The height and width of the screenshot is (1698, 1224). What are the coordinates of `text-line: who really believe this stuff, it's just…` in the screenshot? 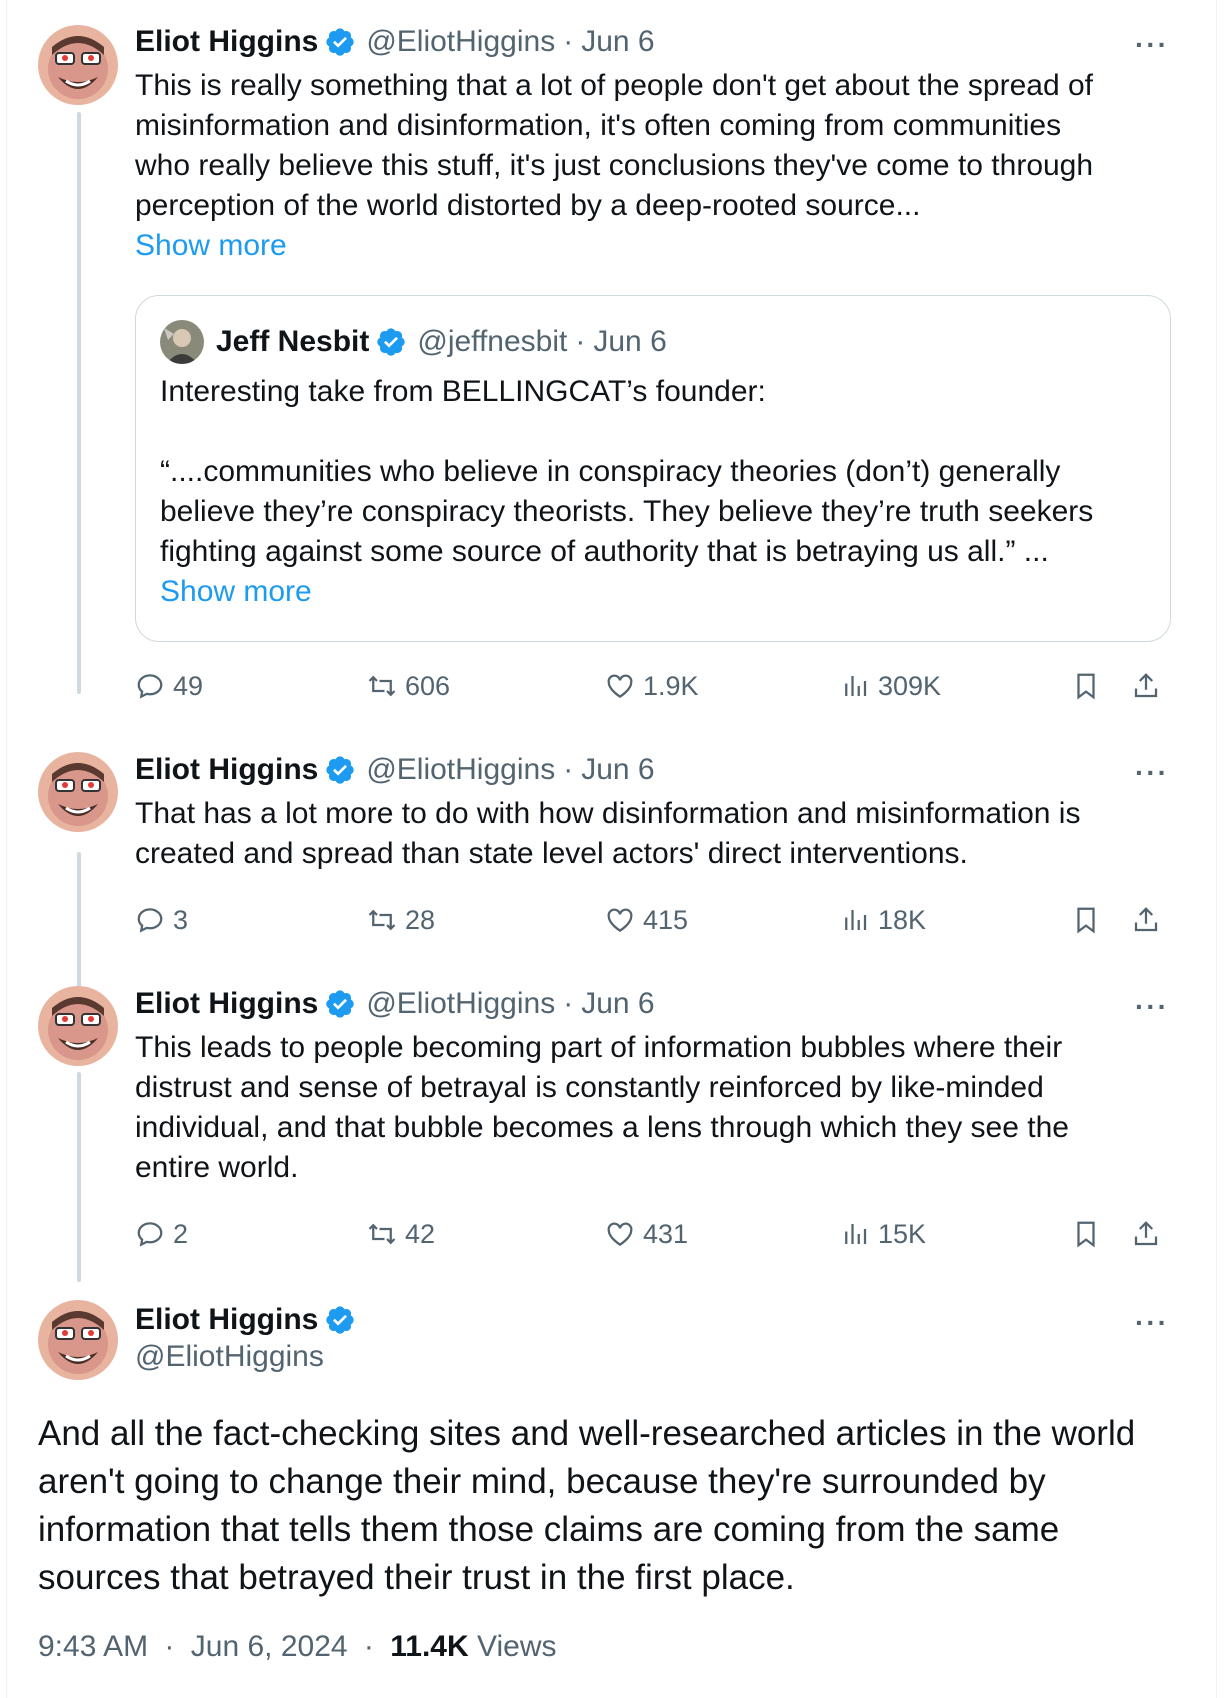 It's located at (614, 165).